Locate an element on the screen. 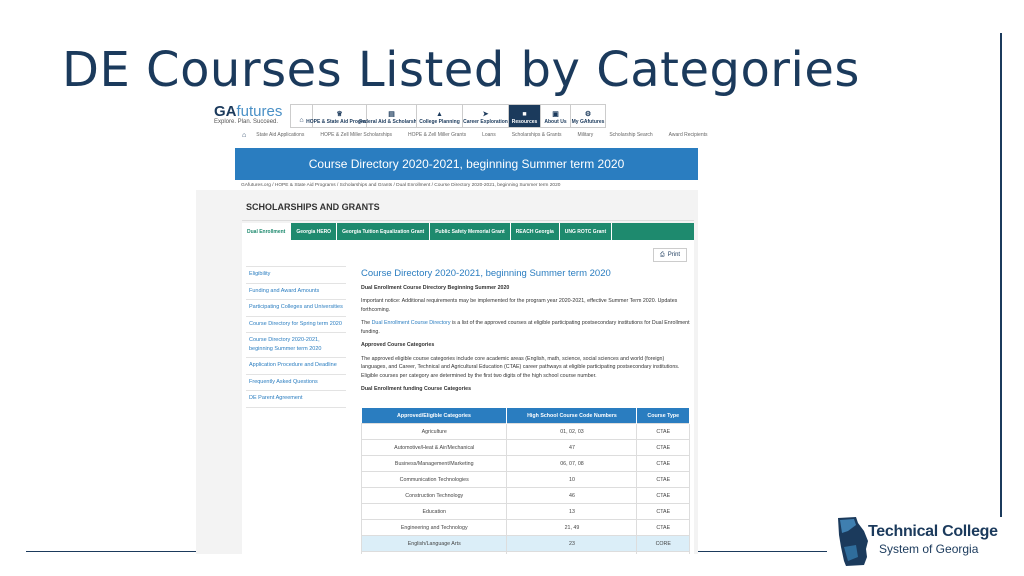 The width and height of the screenshot is (1024, 576). nav-federal-aid: ▤ Federal Aid & Scholarships is located at coordinates (391, 116).